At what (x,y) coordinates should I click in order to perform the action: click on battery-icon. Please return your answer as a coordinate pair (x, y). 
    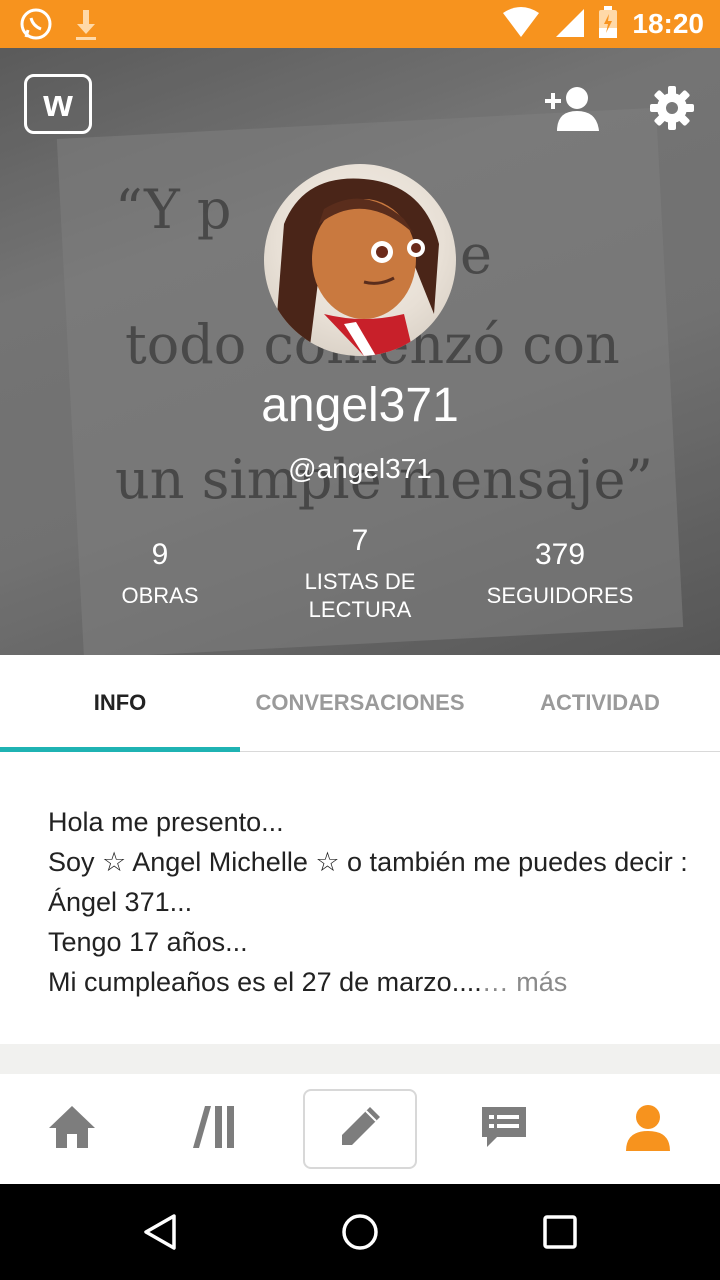
    Looking at the image, I should click on (608, 24).